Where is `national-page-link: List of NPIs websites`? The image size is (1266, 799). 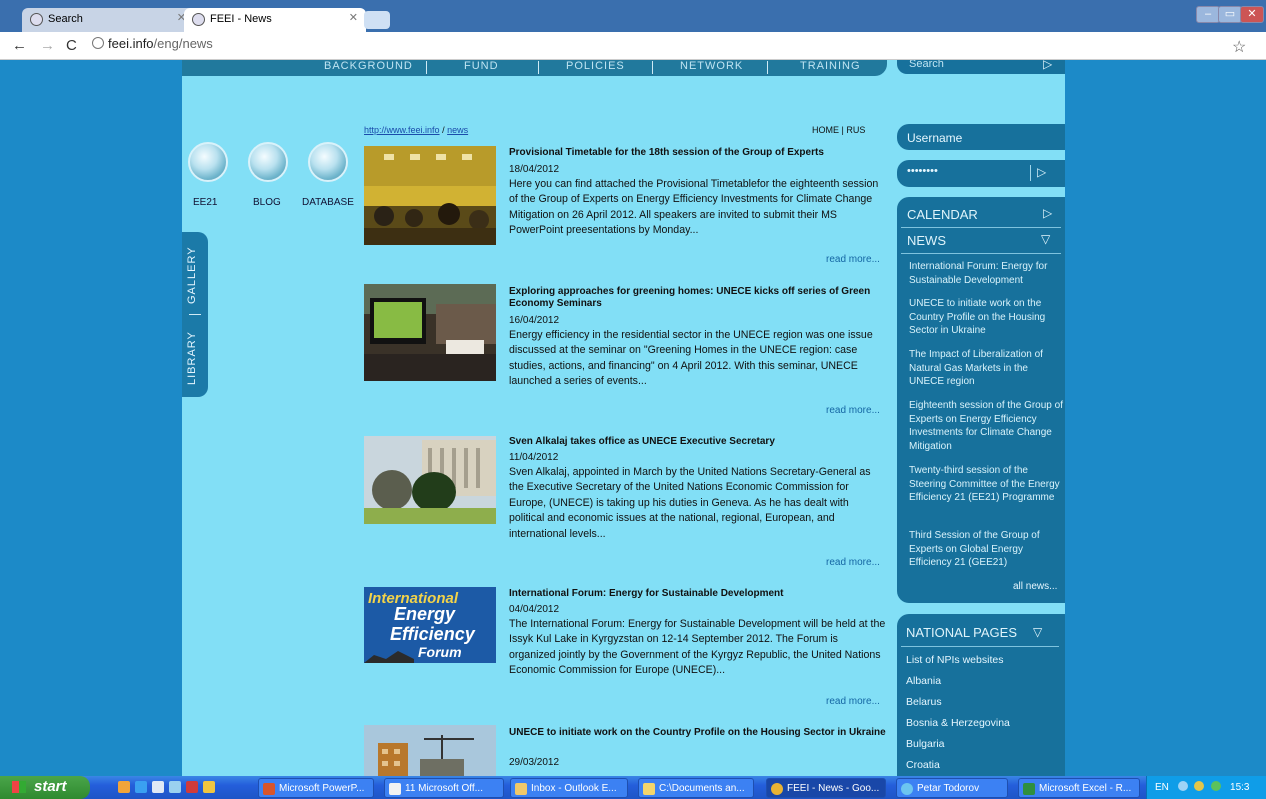
national-page-link: List of NPIs websites is located at coordinates (954, 660).